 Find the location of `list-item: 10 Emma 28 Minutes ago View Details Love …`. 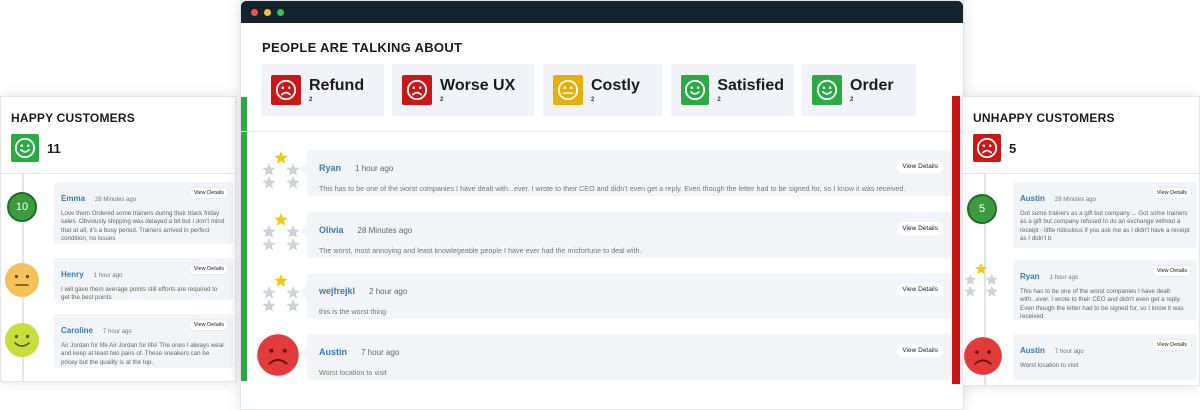

list-item: 10 Emma 28 Minutes ago View Details Love … is located at coordinates (118, 214).